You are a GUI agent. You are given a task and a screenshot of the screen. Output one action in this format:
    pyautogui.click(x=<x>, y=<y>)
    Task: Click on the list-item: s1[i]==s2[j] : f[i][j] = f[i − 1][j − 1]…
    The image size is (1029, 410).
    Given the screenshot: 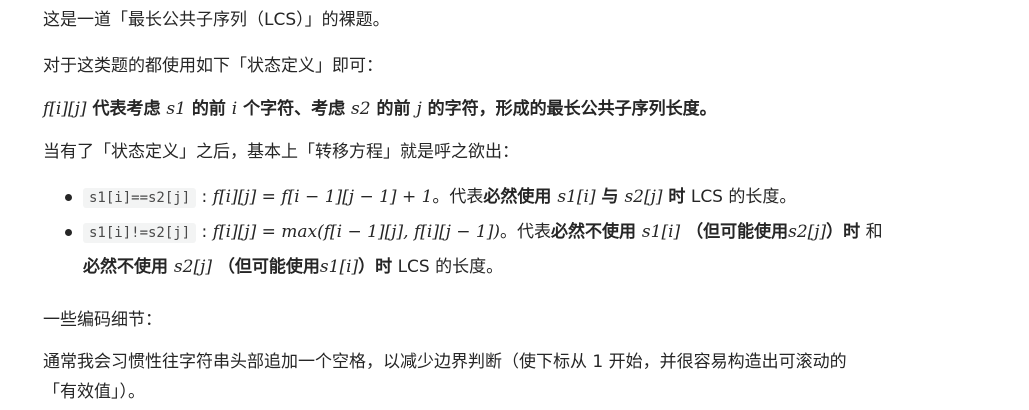 What is the action you would take?
    pyautogui.click(x=523, y=197)
    